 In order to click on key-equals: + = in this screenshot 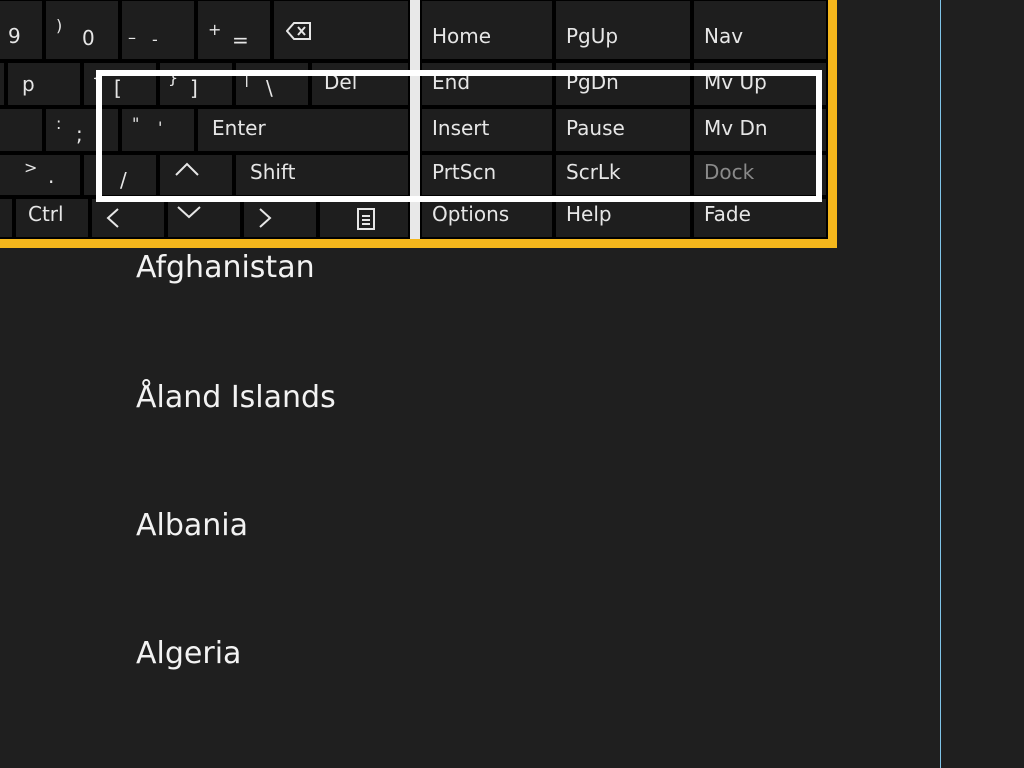, I will do `click(234, 30)`.